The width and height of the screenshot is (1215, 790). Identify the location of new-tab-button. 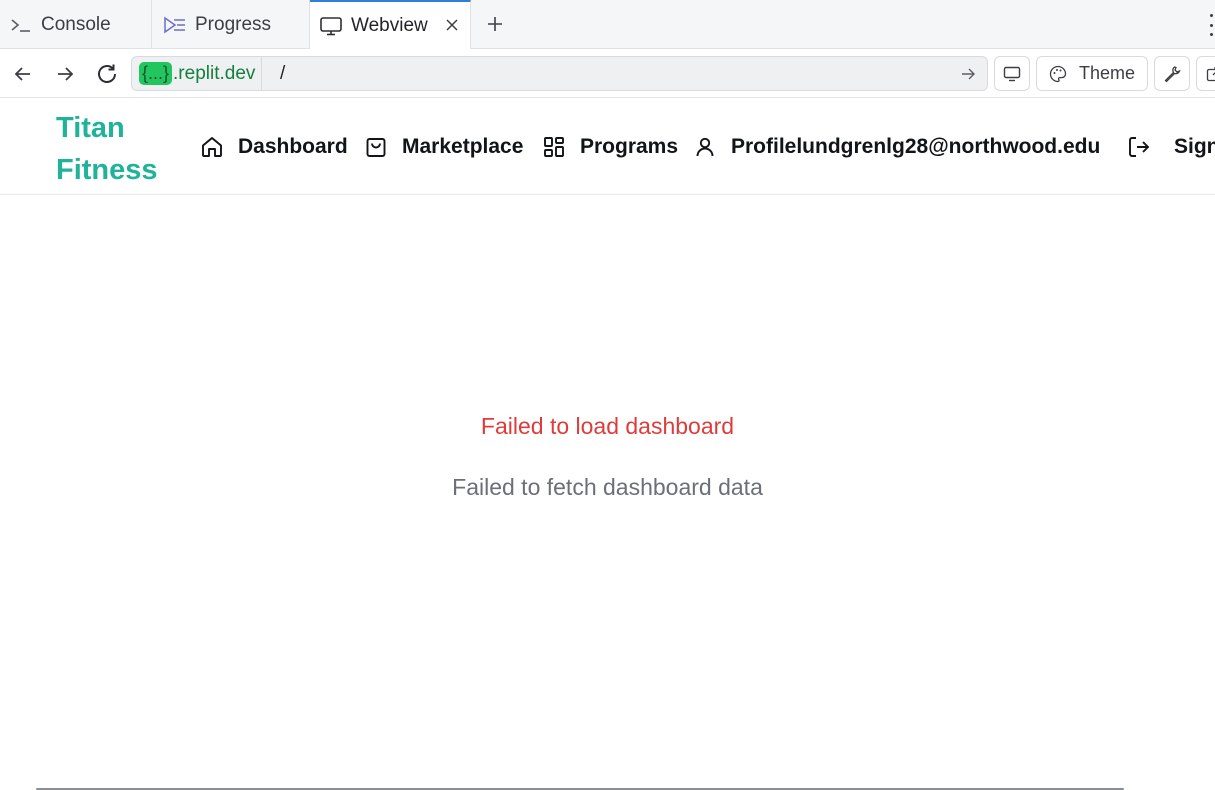
(495, 24).